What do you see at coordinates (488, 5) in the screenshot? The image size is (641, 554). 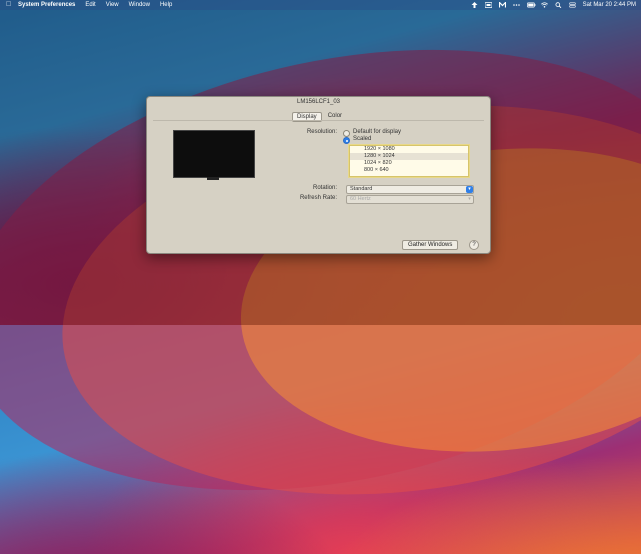 I see `app-status-icon` at bounding box center [488, 5].